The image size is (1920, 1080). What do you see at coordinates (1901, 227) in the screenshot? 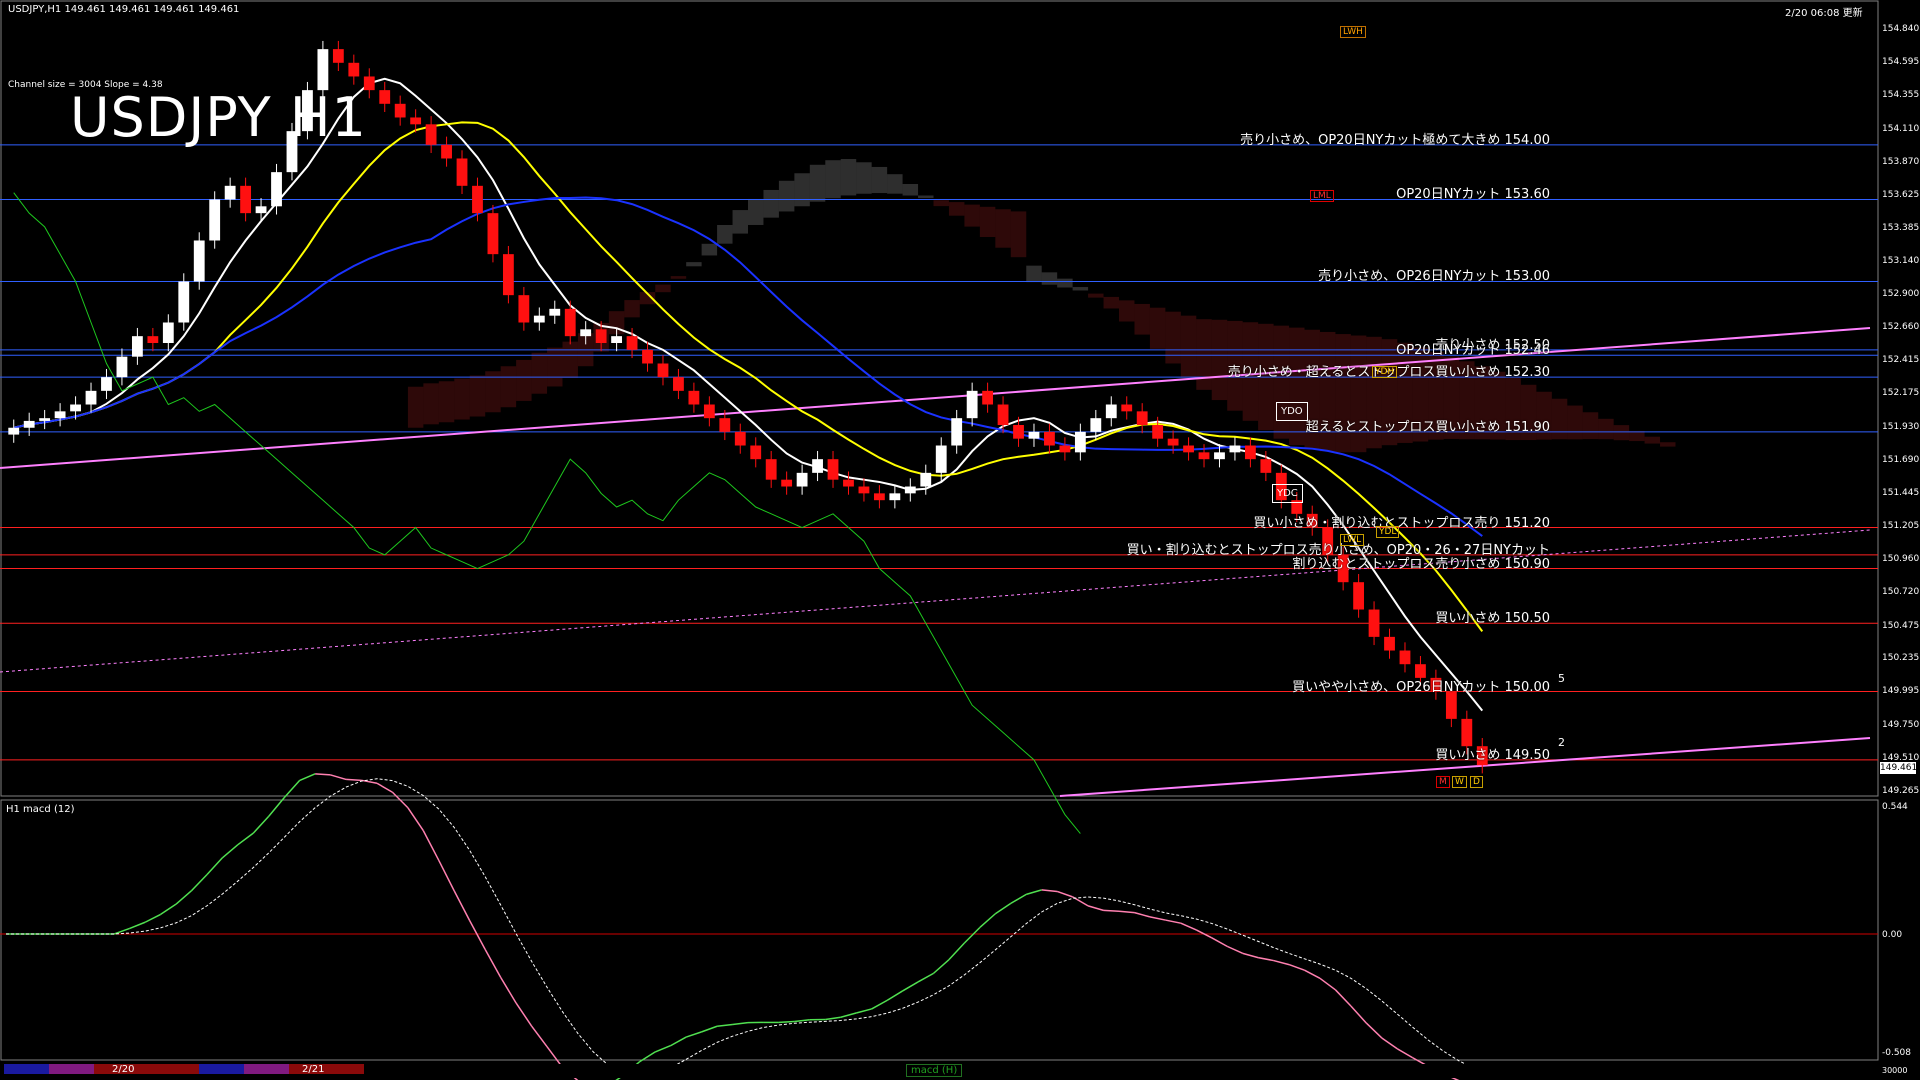
I see `price-tick: 153.385` at bounding box center [1901, 227].